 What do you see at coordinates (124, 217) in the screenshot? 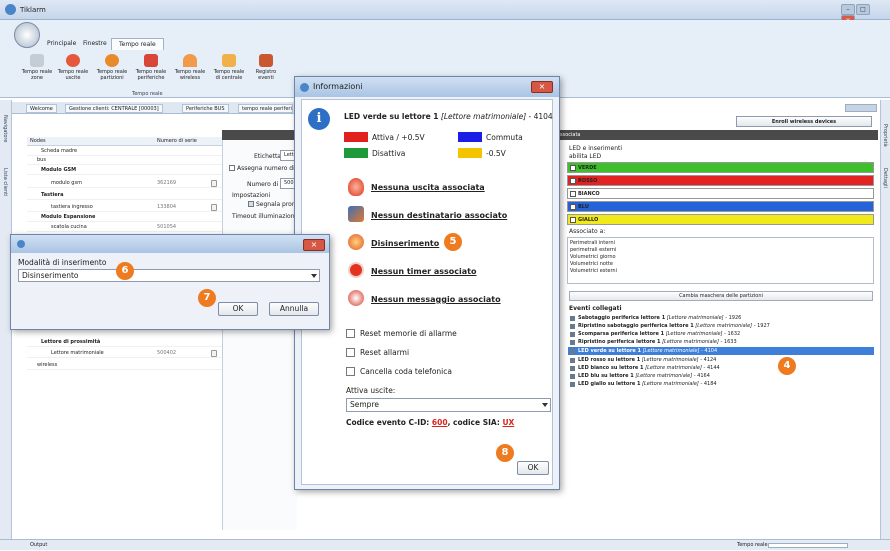
I see `tree-row: Modulo Espansione` at bounding box center [124, 217].